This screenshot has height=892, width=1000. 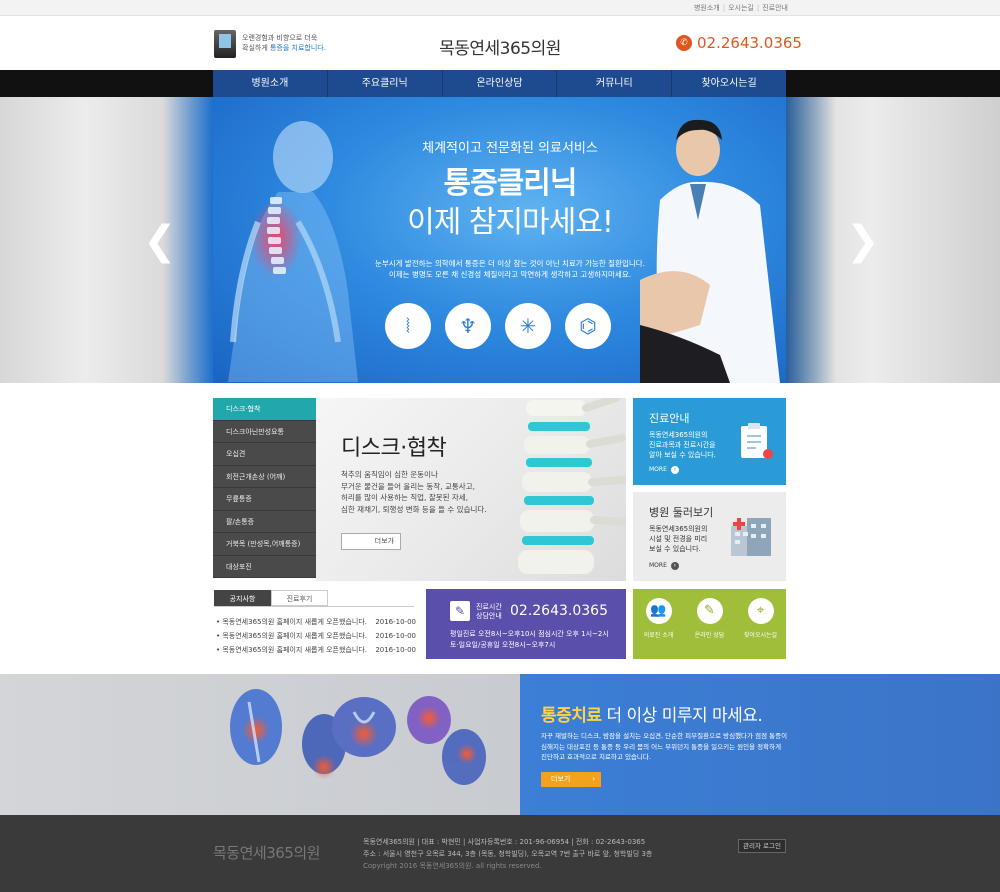 I want to click on consult-label-line: 진료시간, so click(x=489, y=607).